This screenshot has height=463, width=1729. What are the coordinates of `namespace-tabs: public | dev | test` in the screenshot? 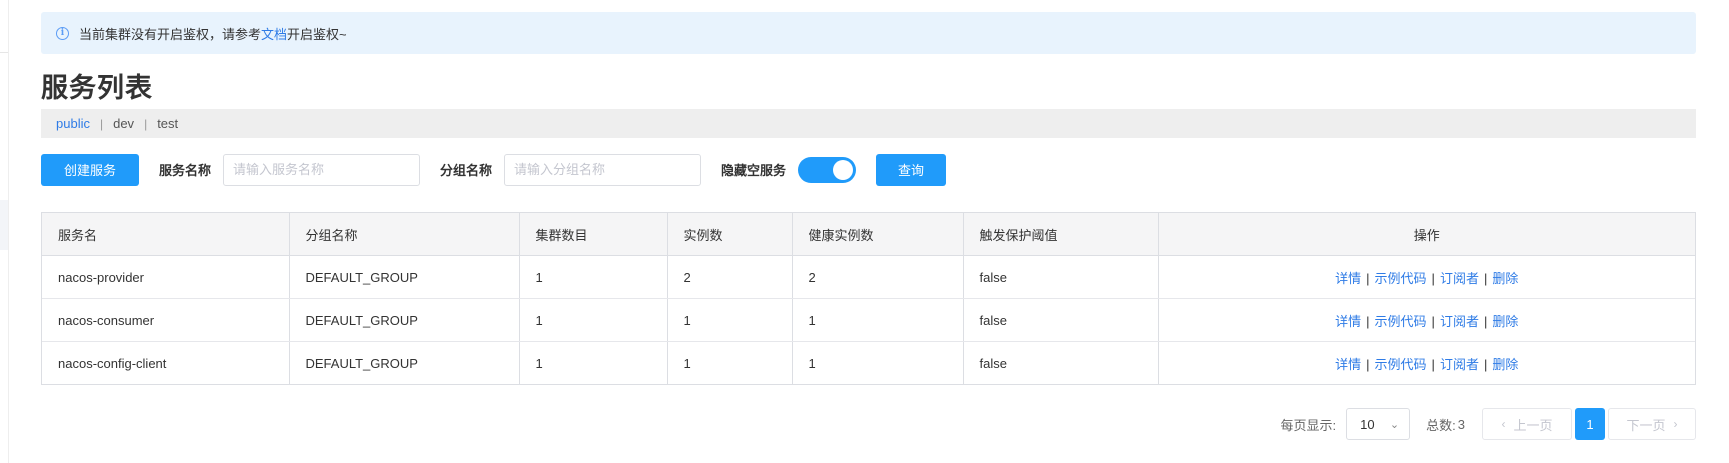 It's located at (868, 123).